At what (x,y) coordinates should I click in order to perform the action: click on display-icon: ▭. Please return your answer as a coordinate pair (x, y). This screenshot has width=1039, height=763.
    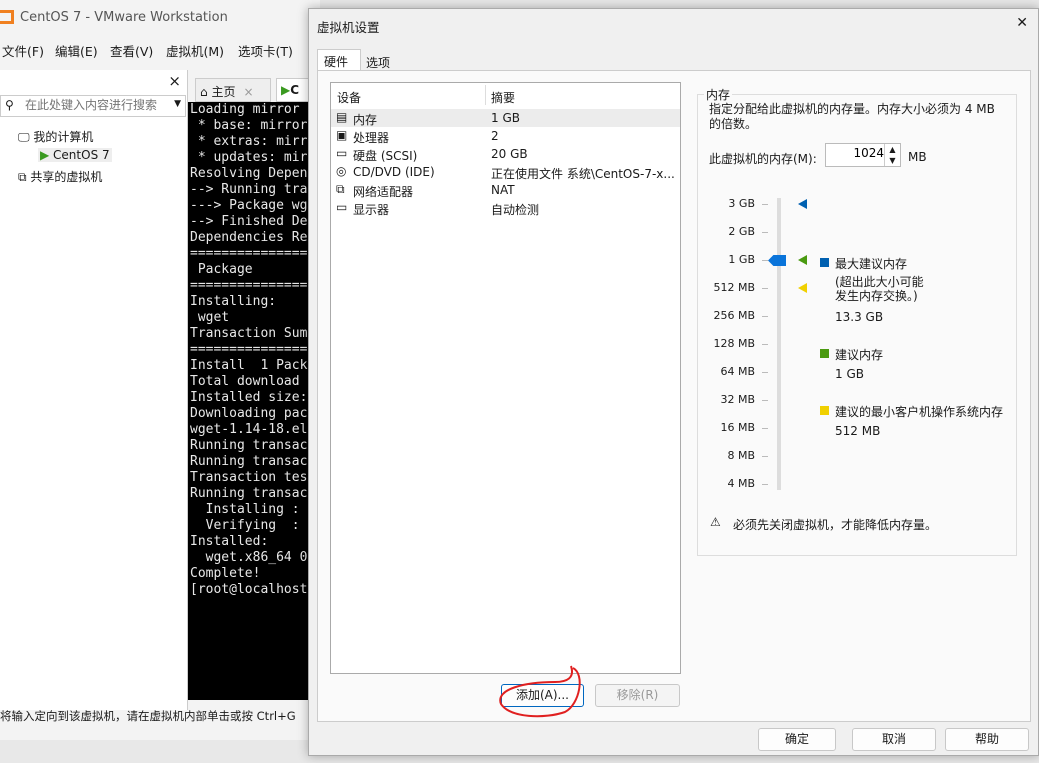
    Looking at the image, I should click on (342, 207).